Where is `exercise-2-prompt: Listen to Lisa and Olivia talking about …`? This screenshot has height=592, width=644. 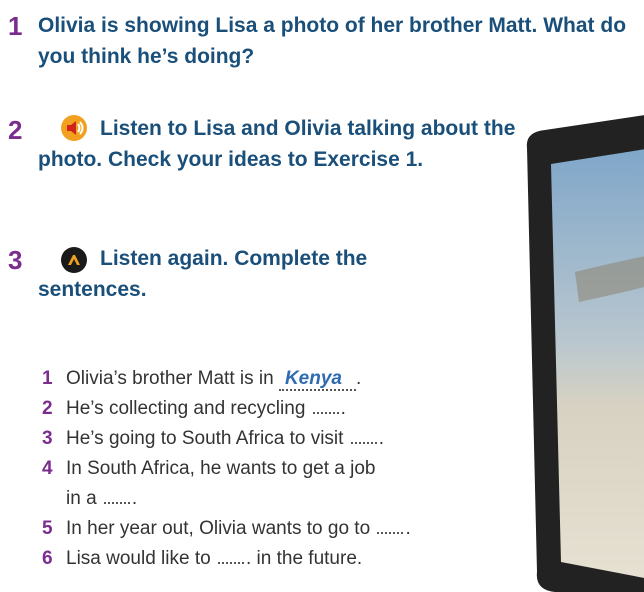
exercise-2-prompt: Listen to Lisa and Olivia talking about … is located at coordinates (277, 144).